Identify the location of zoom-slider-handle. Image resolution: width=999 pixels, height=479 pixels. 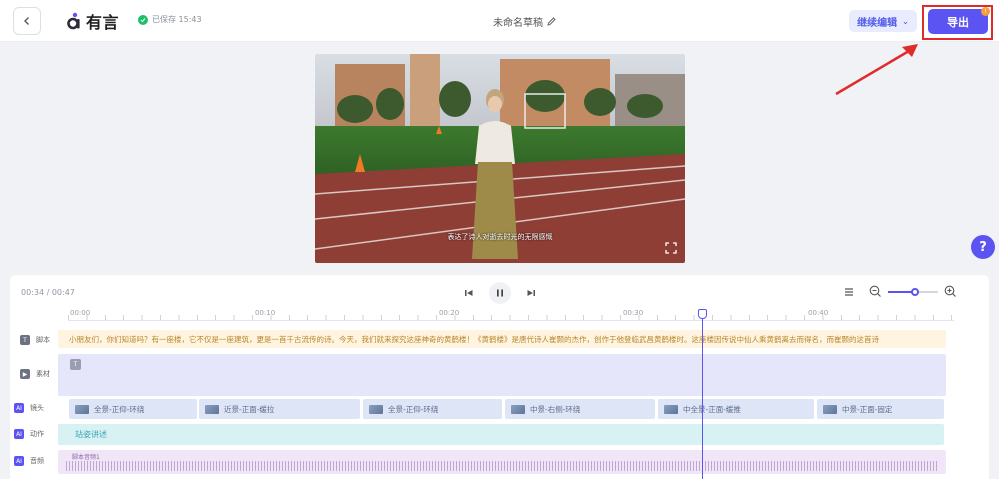
(915, 291).